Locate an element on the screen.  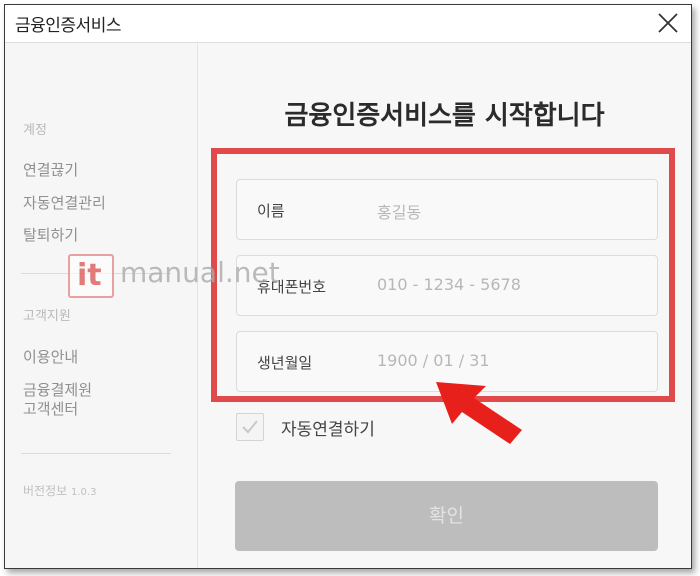
close-icon is located at coordinates (668, 23).